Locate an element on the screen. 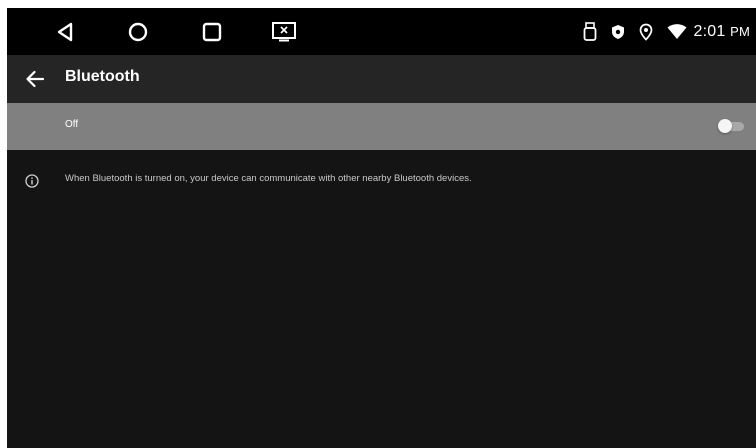 The image size is (756, 448). back-button is located at coordinates (35, 79).